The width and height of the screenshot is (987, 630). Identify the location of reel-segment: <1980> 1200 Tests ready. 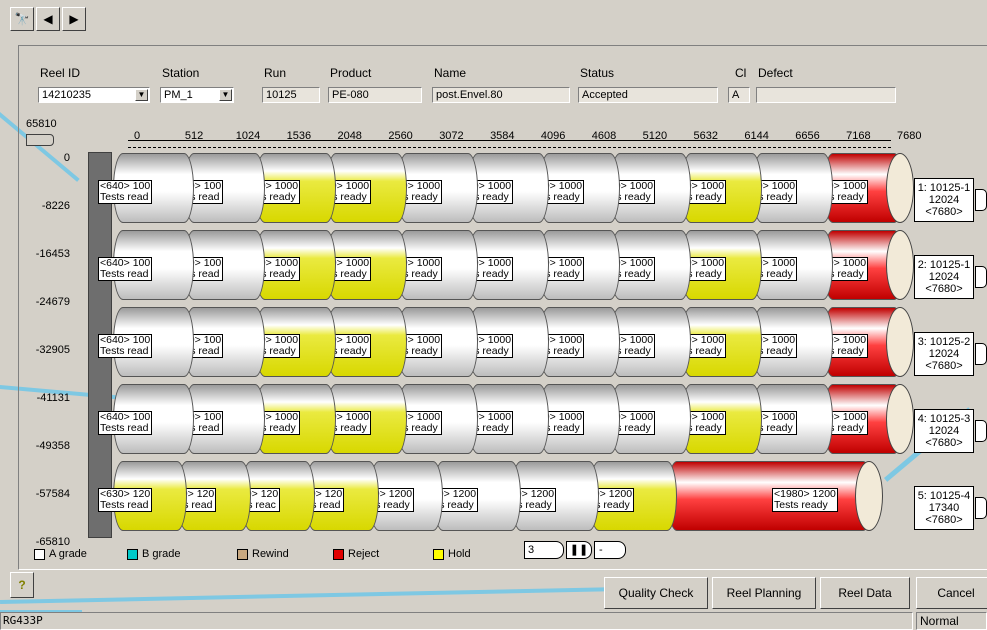
(770, 496).